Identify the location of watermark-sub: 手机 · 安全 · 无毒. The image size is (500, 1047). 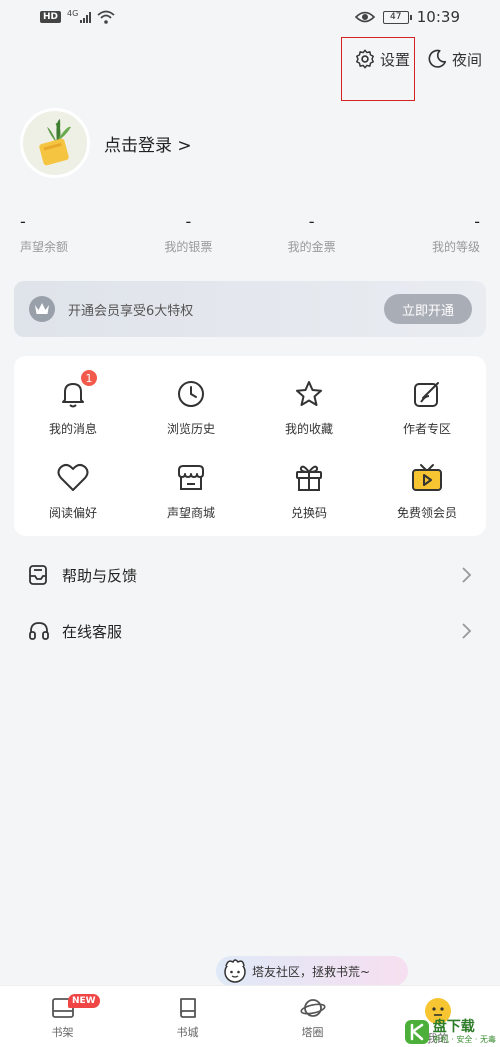
(464, 1040).